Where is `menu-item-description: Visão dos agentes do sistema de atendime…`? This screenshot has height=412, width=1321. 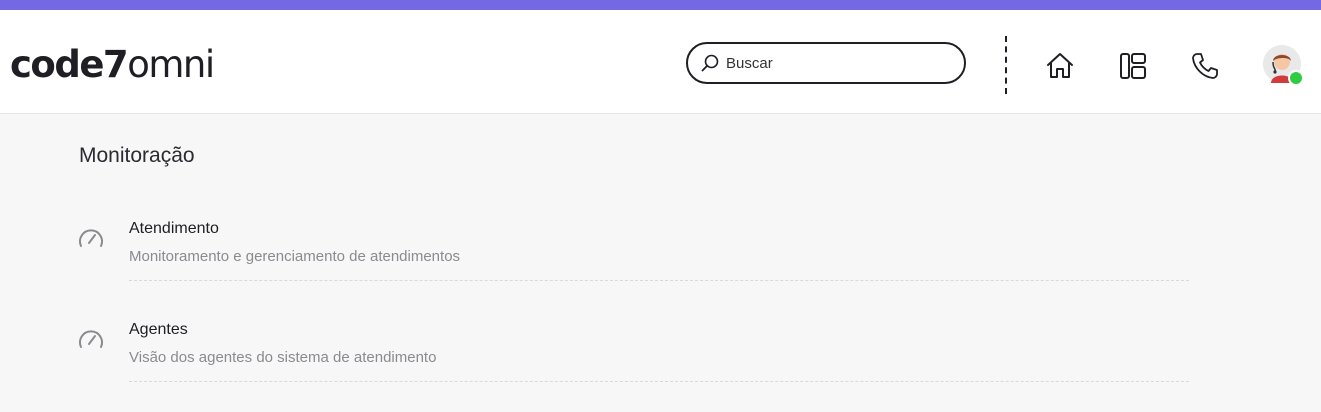
menu-item-description: Visão dos agentes do sistema de atendime… is located at coordinates (283, 357).